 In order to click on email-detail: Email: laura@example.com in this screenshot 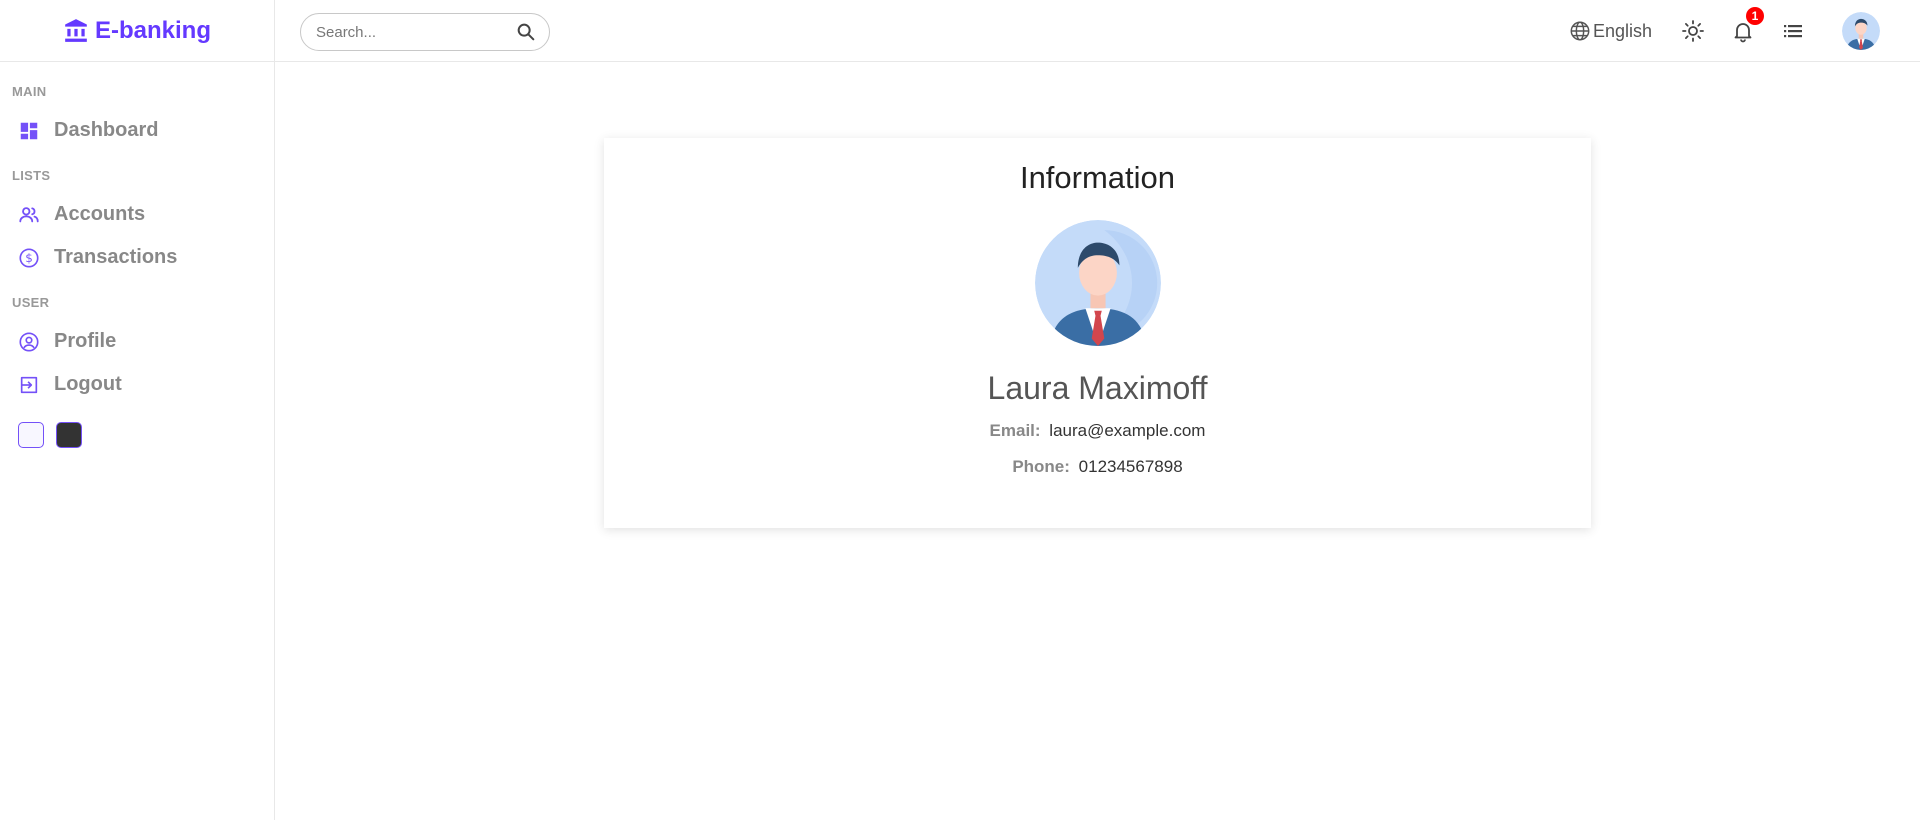, I will do `click(1097, 431)`.